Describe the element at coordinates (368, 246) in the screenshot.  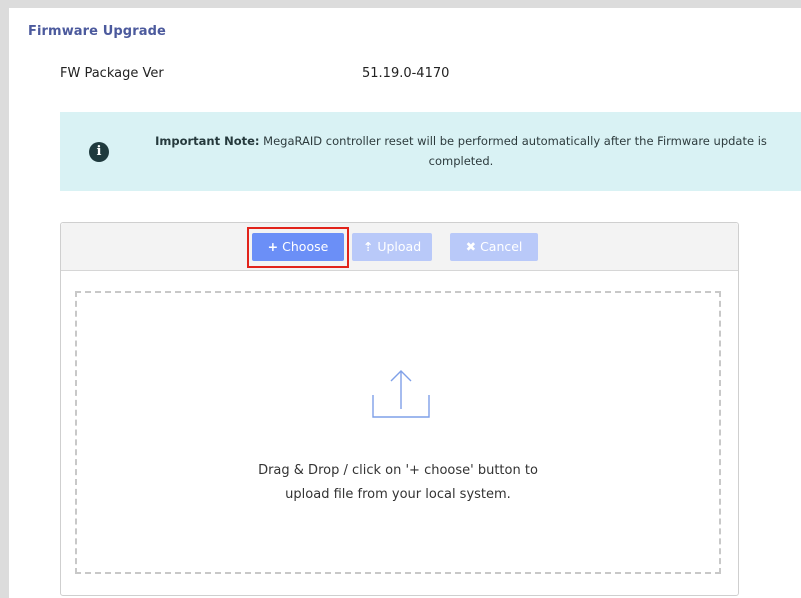
I see `upload-arrow-icon: ⇡` at that location.